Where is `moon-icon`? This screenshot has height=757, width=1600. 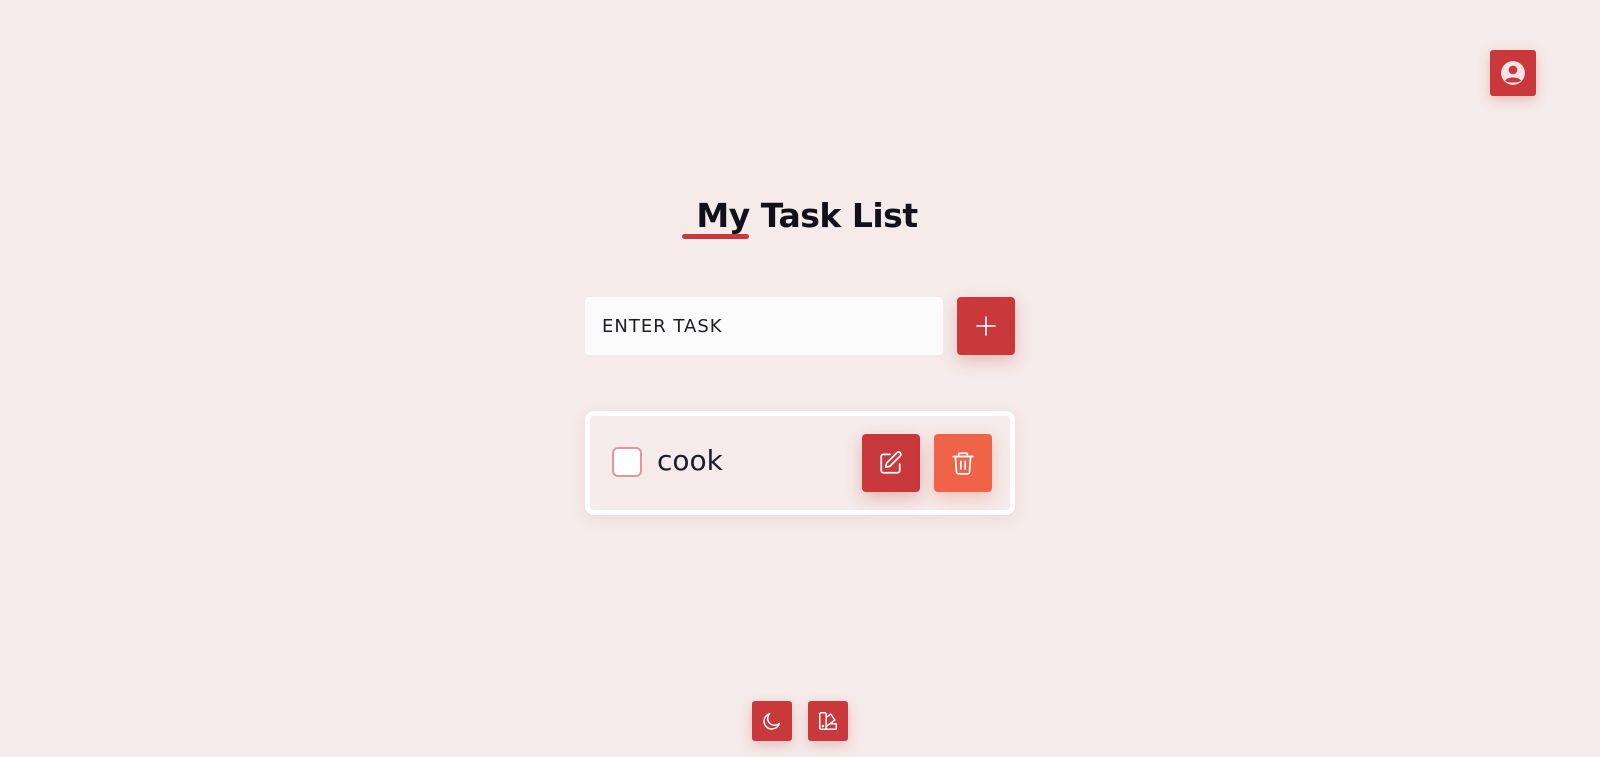
moon-icon is located at coordinates (772, 721).